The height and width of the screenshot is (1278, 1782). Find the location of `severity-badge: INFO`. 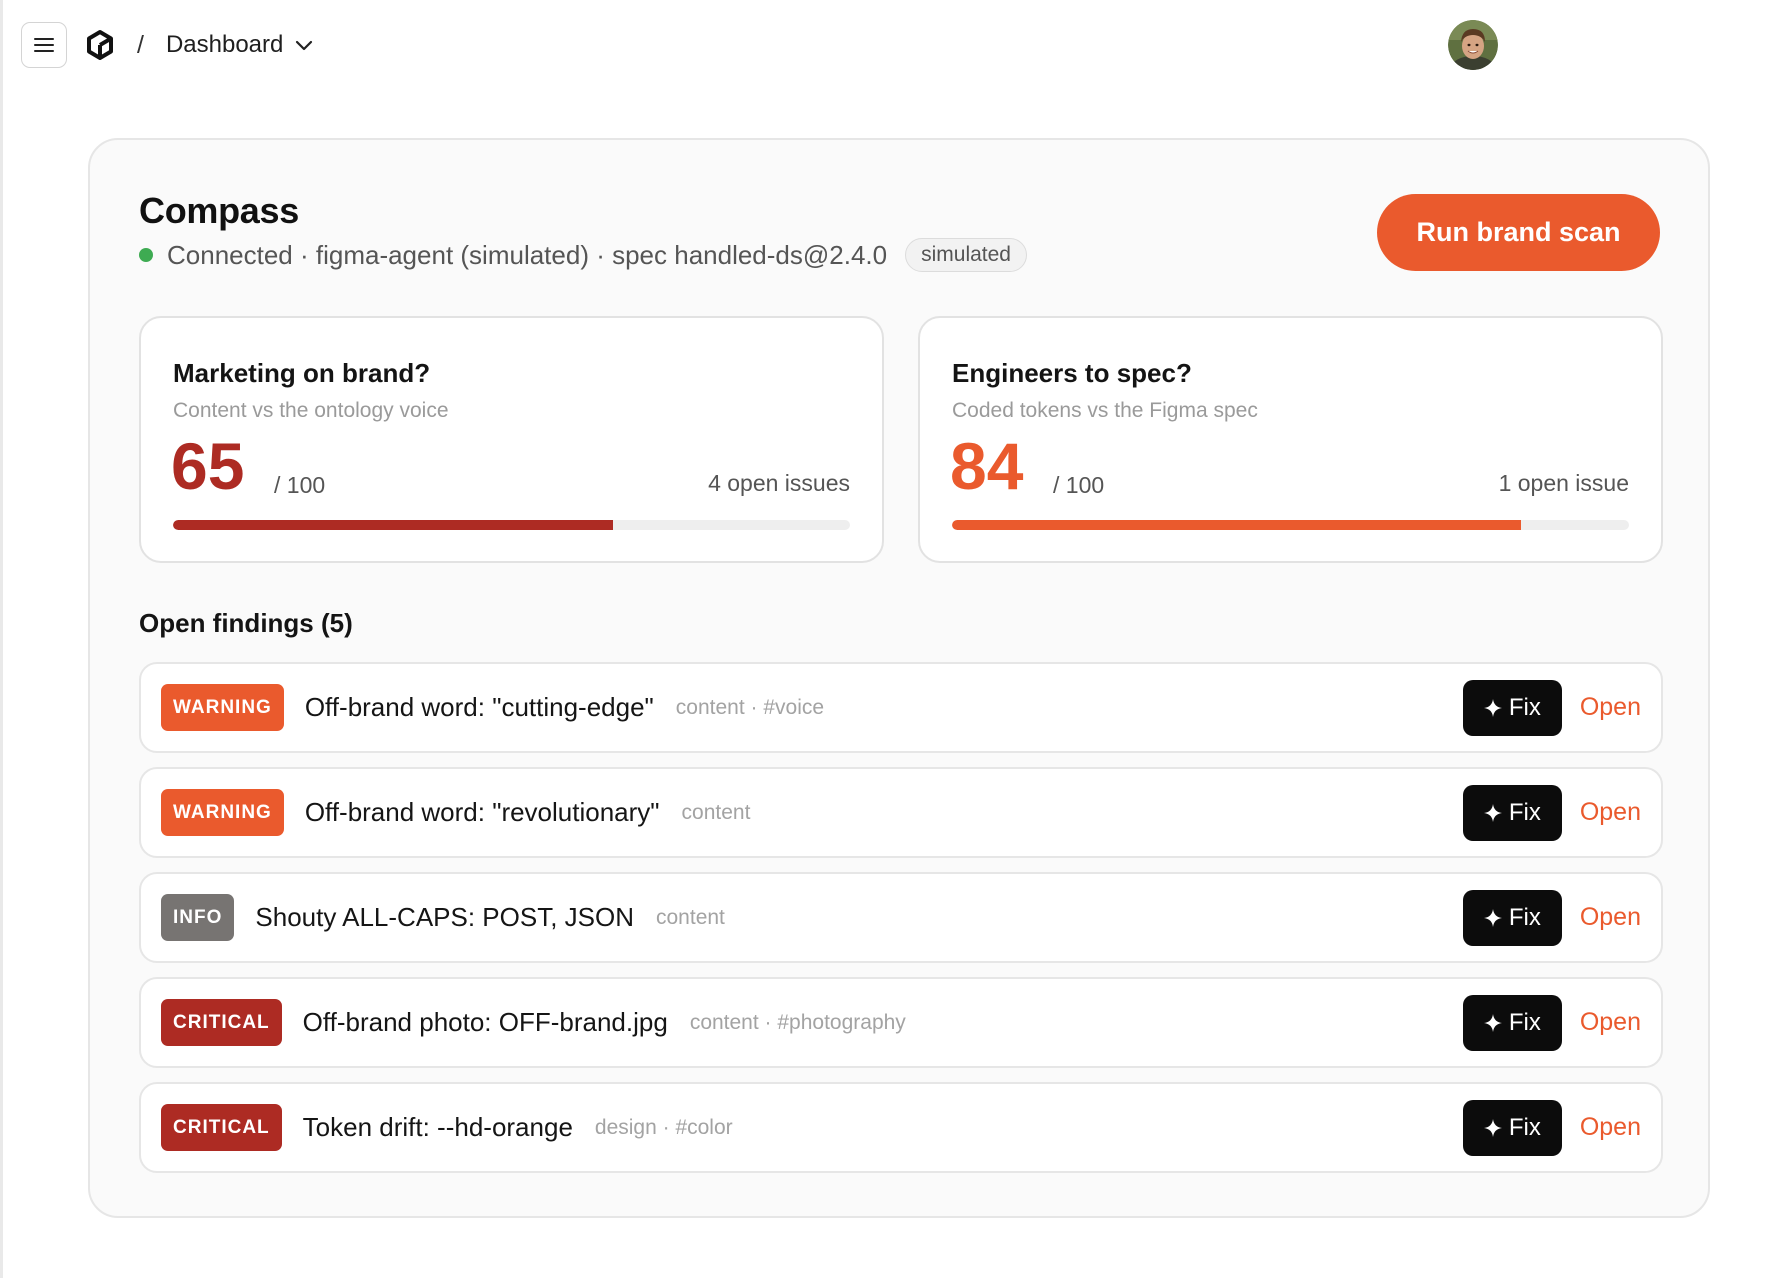

severity-badge: INFO is located at coordinates (198, 917).